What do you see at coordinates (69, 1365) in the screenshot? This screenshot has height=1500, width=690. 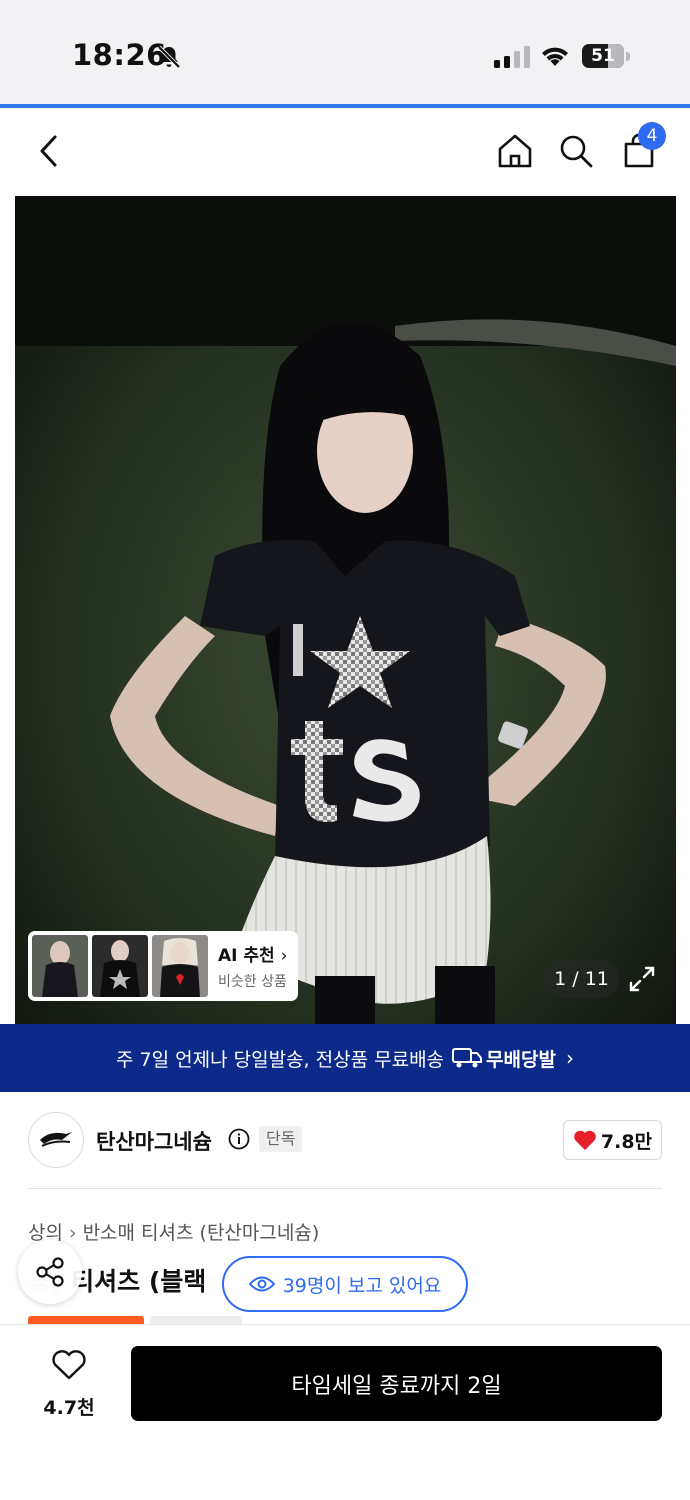 I see `heart-outline-icon` at bounding box center [69, 1365].